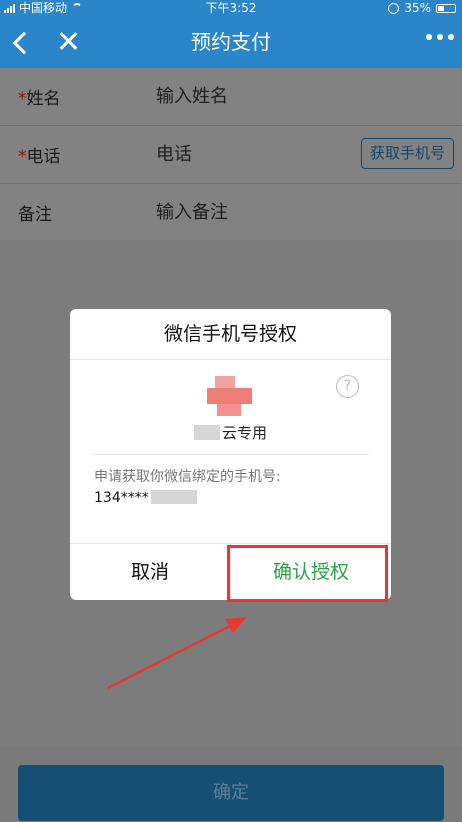  Describe the element at coordinates (177, 653) in the screenshot. I see `annotation-arrow` at that location.